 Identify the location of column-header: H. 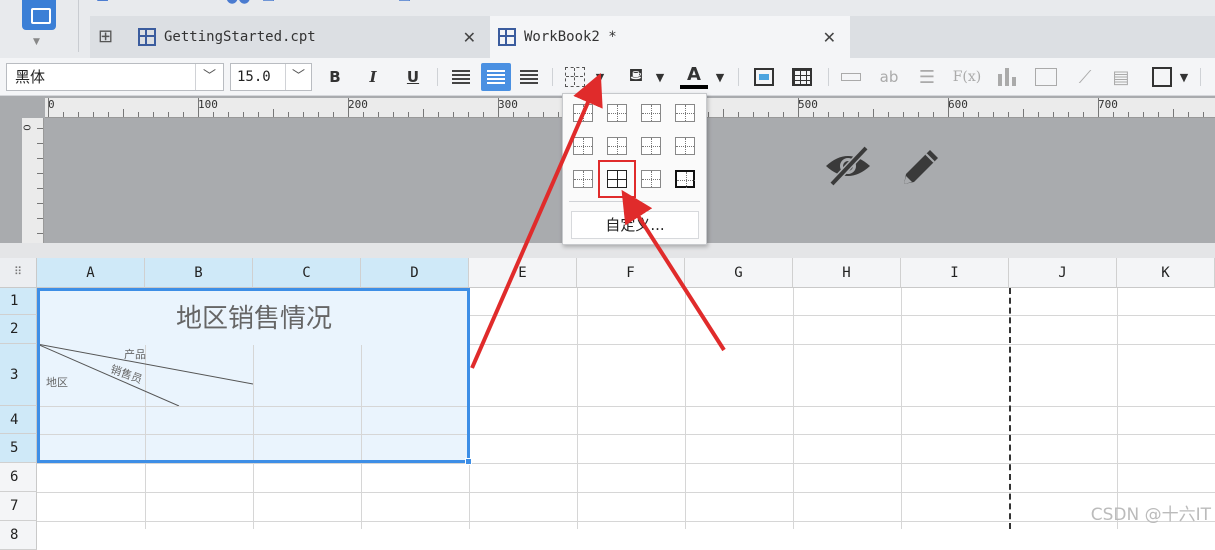
(847, 273).